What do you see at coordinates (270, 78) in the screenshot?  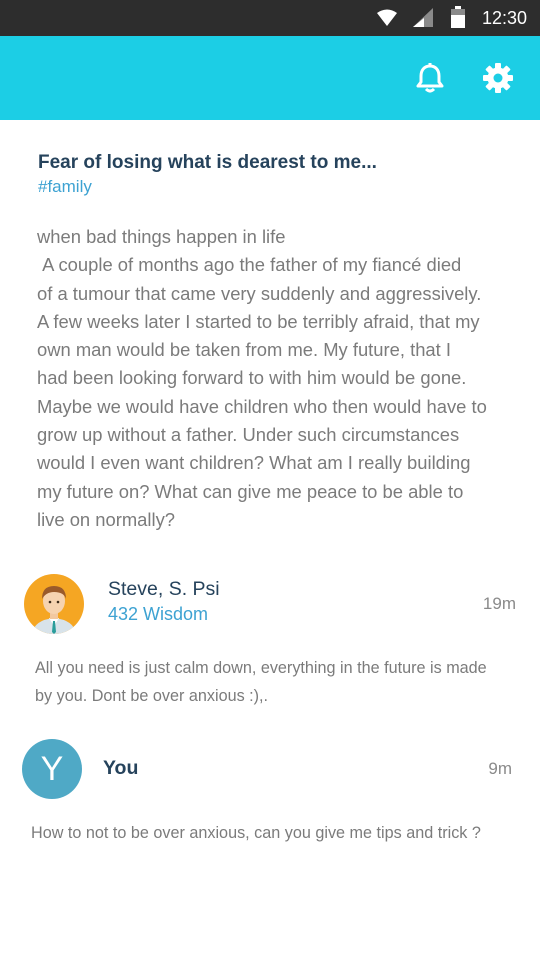 I see `app-bar` at bounding box center [270, 78].